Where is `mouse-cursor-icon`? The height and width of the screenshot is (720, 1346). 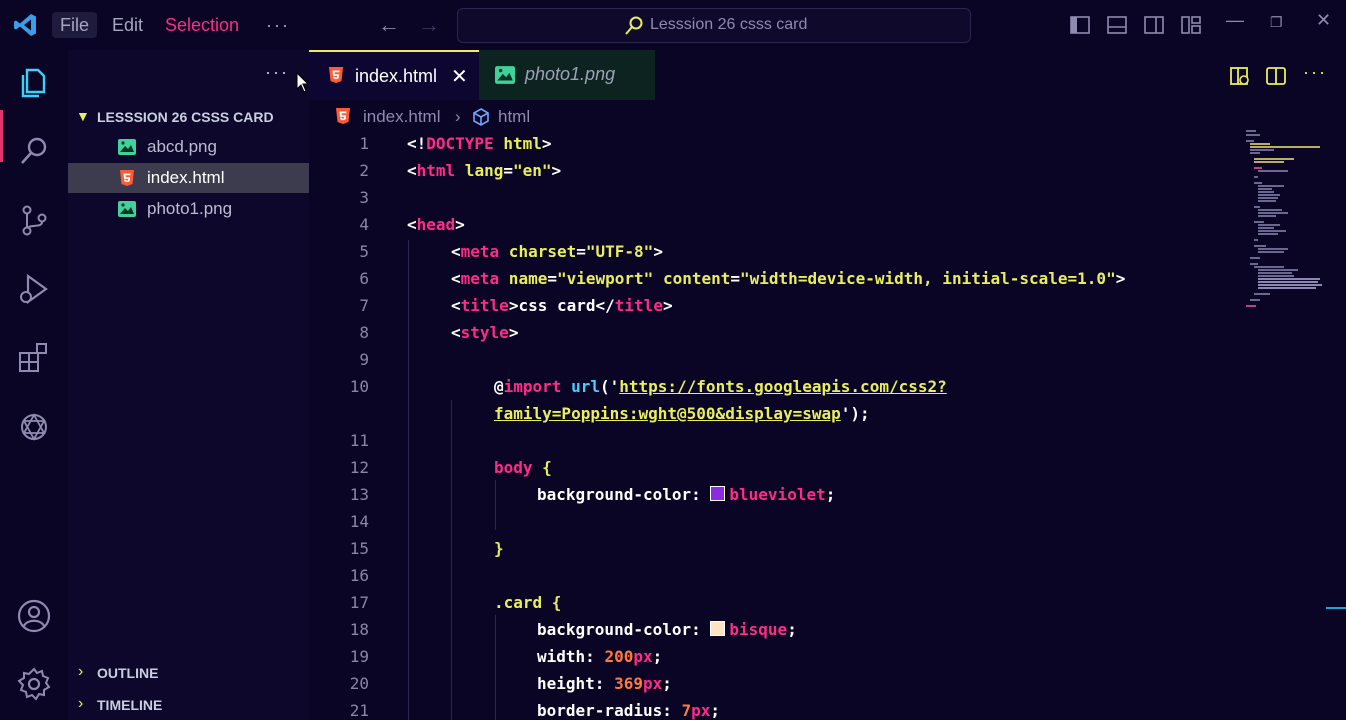 mouse-cursor-icon is located at coordinates (303, 82).